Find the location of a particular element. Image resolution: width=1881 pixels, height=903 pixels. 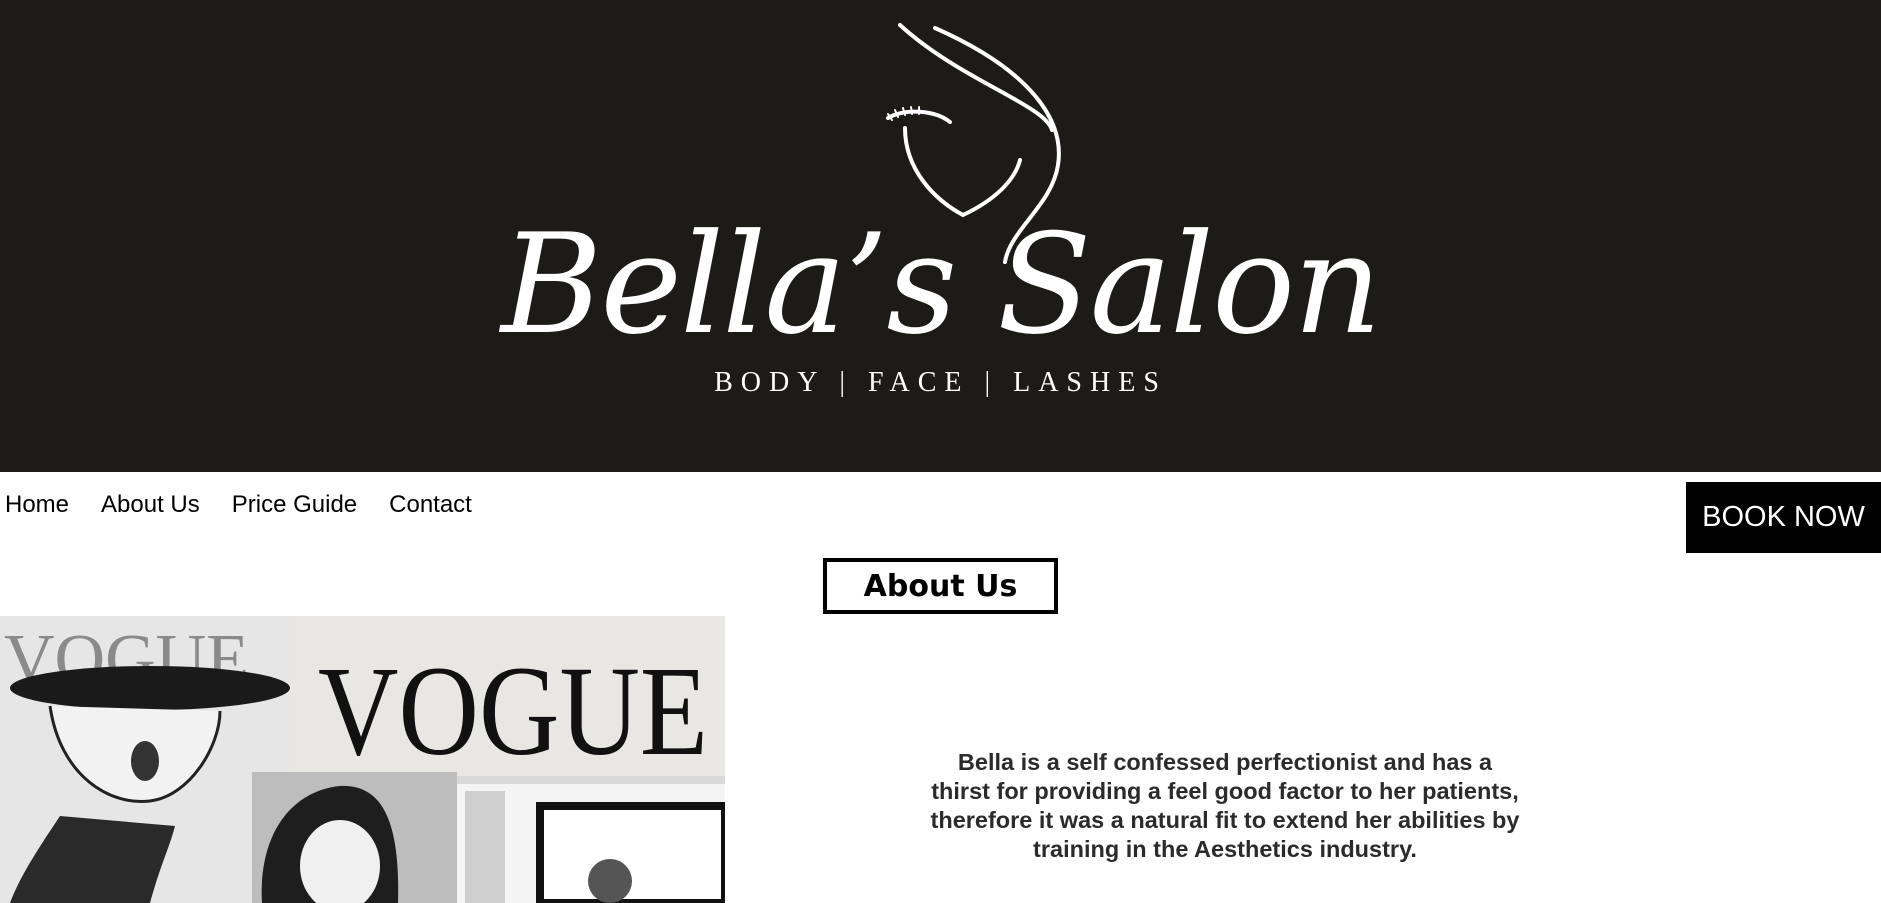

book-now-button: BOOK NOW is located at coordinates (1783, 517).